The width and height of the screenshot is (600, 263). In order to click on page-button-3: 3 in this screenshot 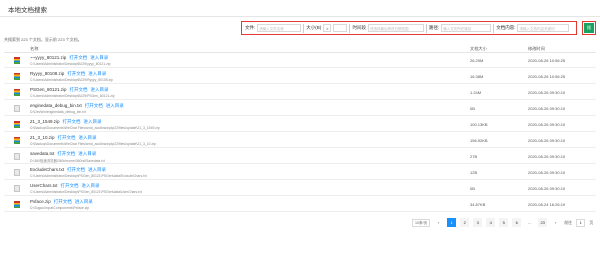, I will do `click(478, 222)`.